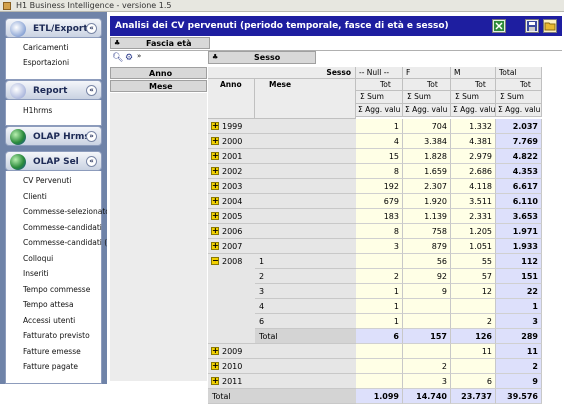  Describe the element at coordinates (519, 291) in the screenshot. I see `data-cell: 22` at that location.